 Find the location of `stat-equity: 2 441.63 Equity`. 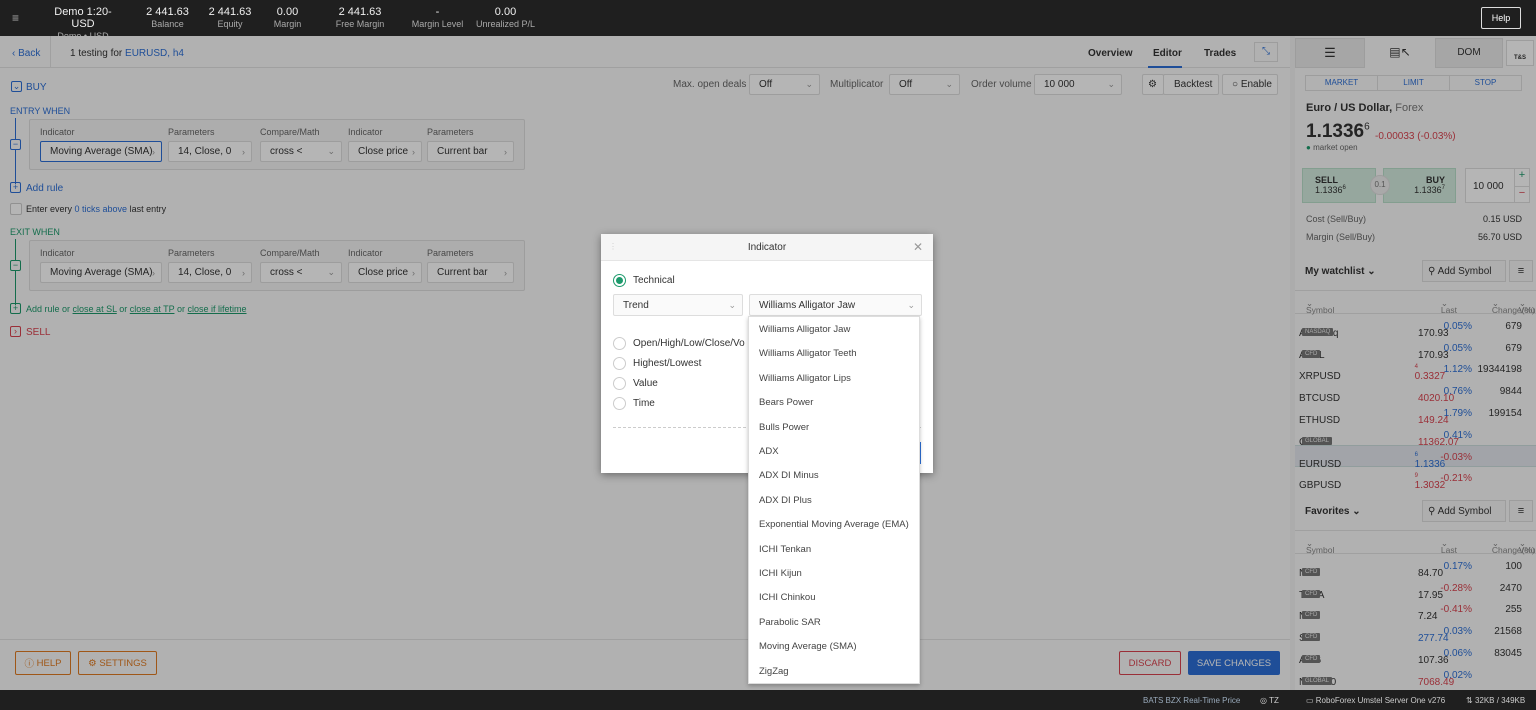

stat-equity: 2 441.63 Equity is located at coordinates (230, 17).